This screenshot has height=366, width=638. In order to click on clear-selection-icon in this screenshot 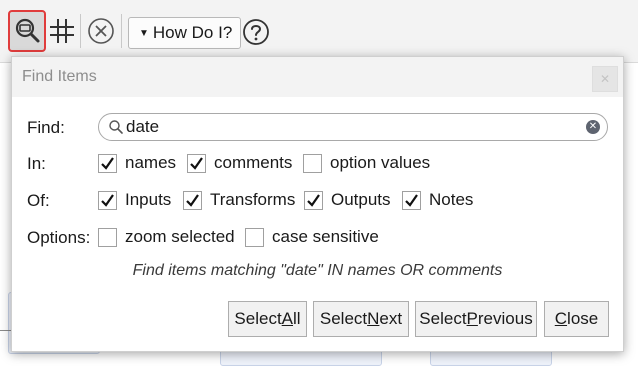, I will do `click(101, 31)`.